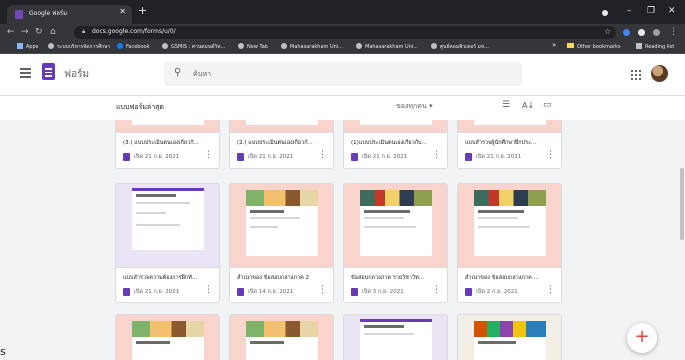  I want to click on new-tab-button: +, so click(142, 11).